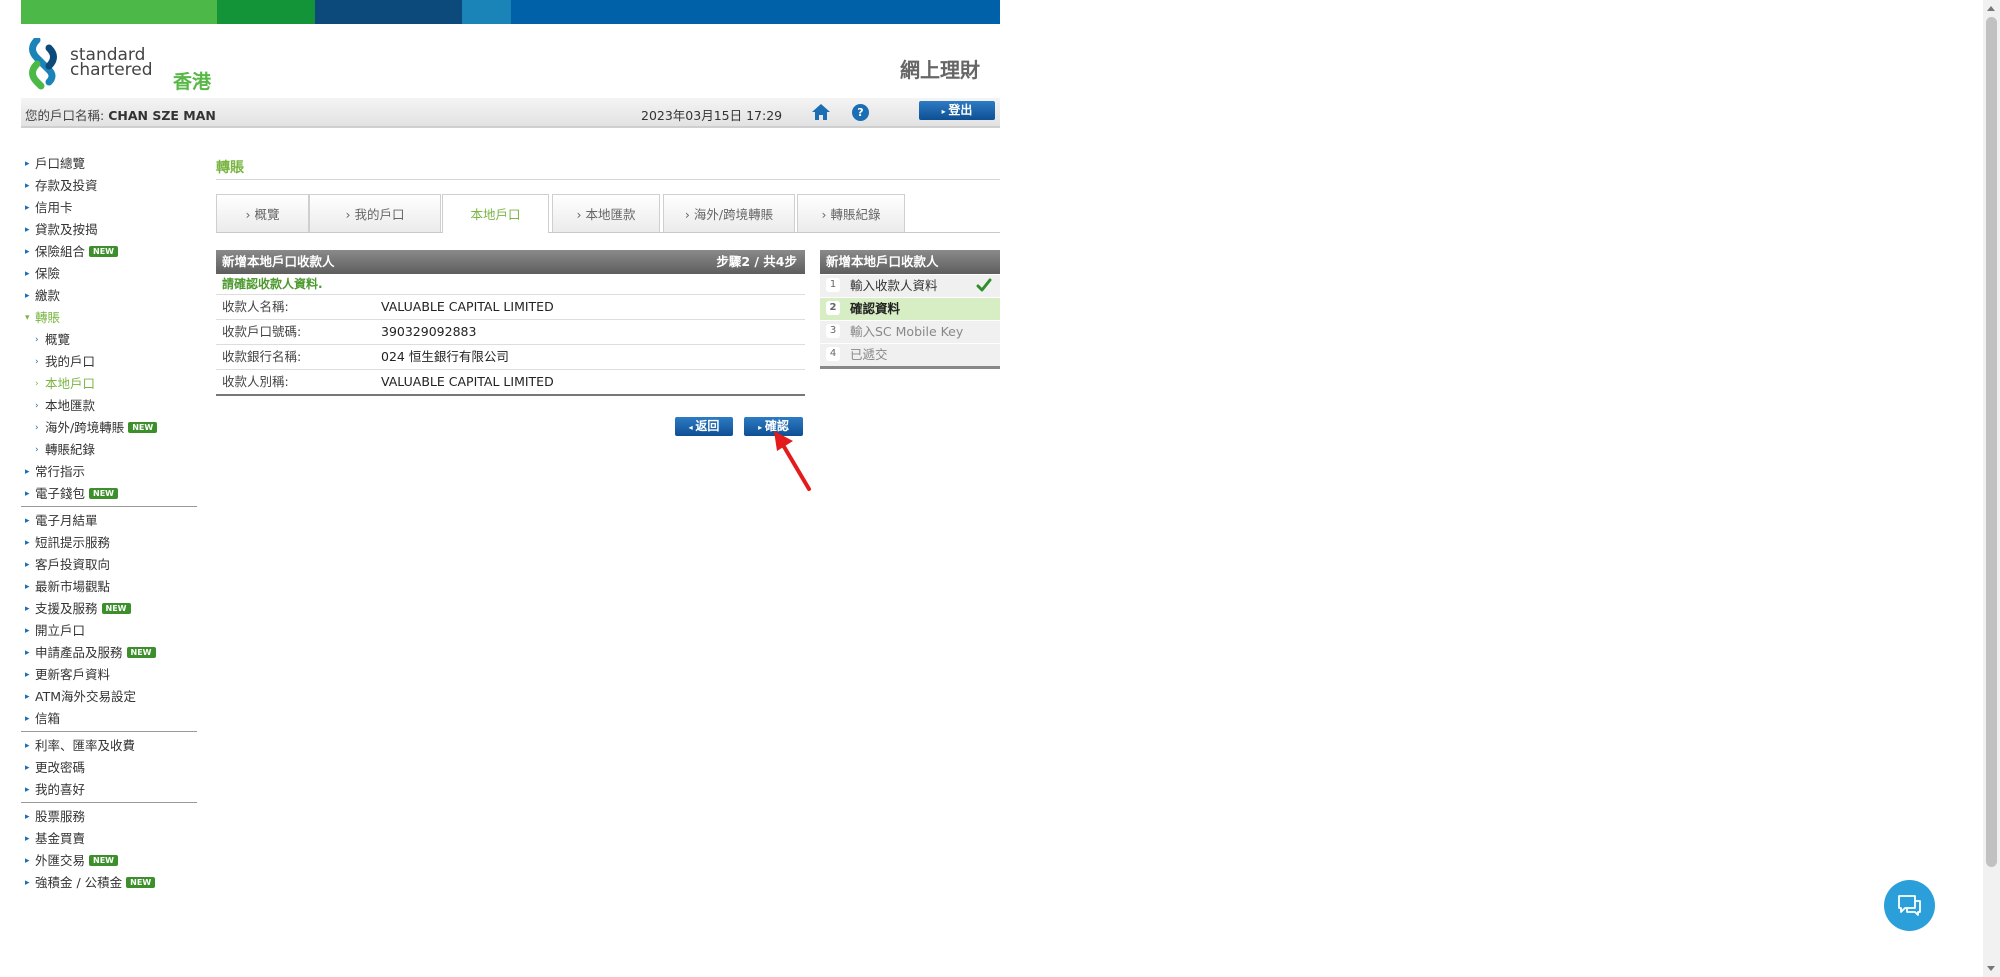 The height and width of the screenshot is (977, 2000). What do you see at coordinates (103, 860) in the screenshot?
I see `new-badge: NEW` at bounding box center [103, 860].